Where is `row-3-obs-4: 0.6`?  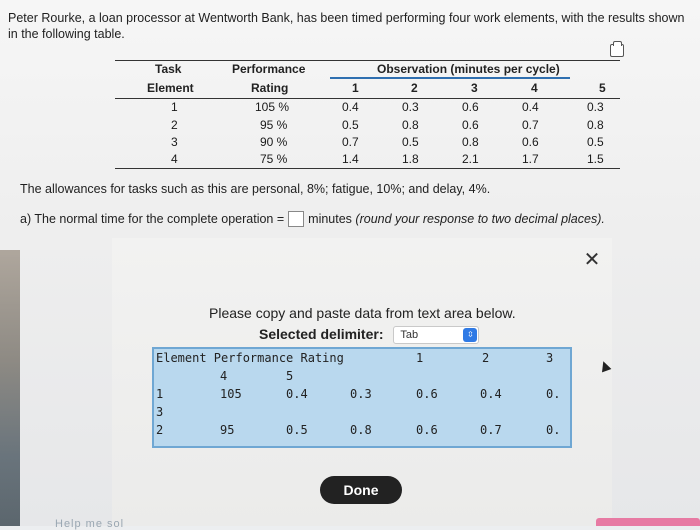 row-3-obs-4: 0.6 is located at coordinates (530, 142).